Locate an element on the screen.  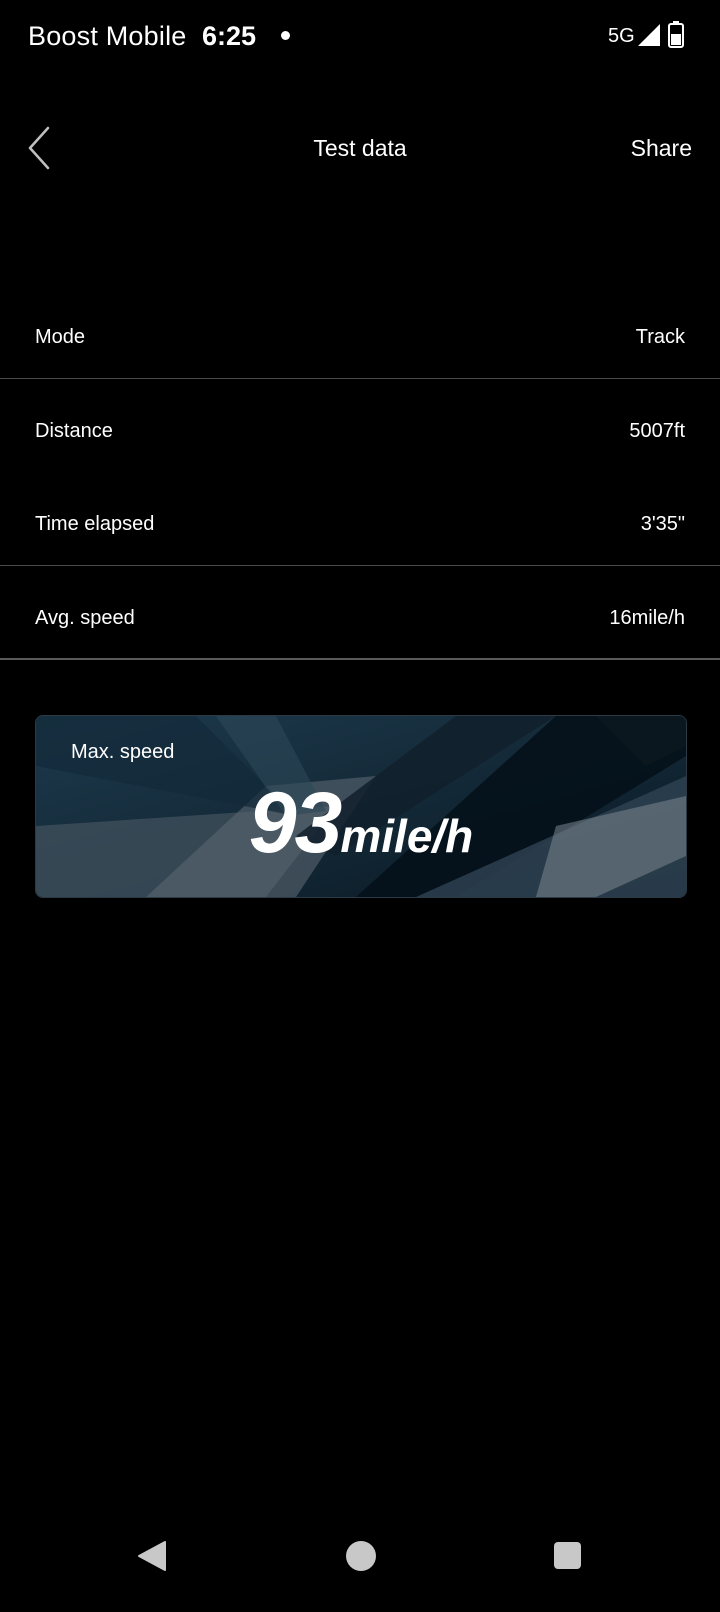
row-value: 3'35" is located at coordinates (662, 524).